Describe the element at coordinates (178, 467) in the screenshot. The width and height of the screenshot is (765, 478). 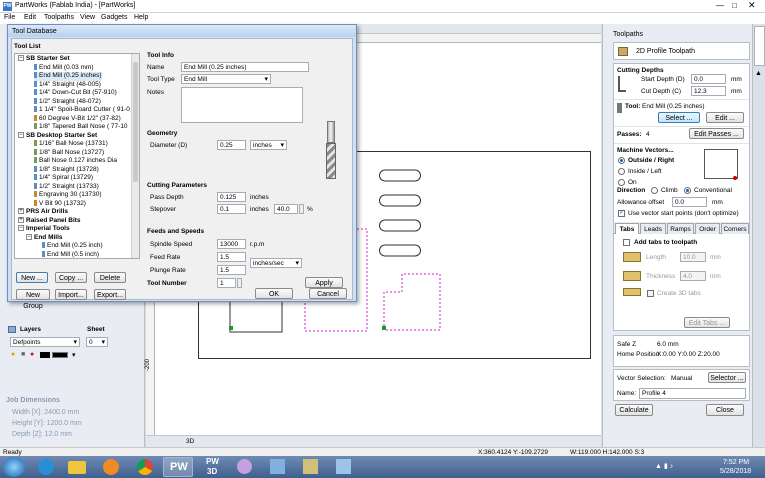
I see `taskbar-partworks-button: PW` at that location.